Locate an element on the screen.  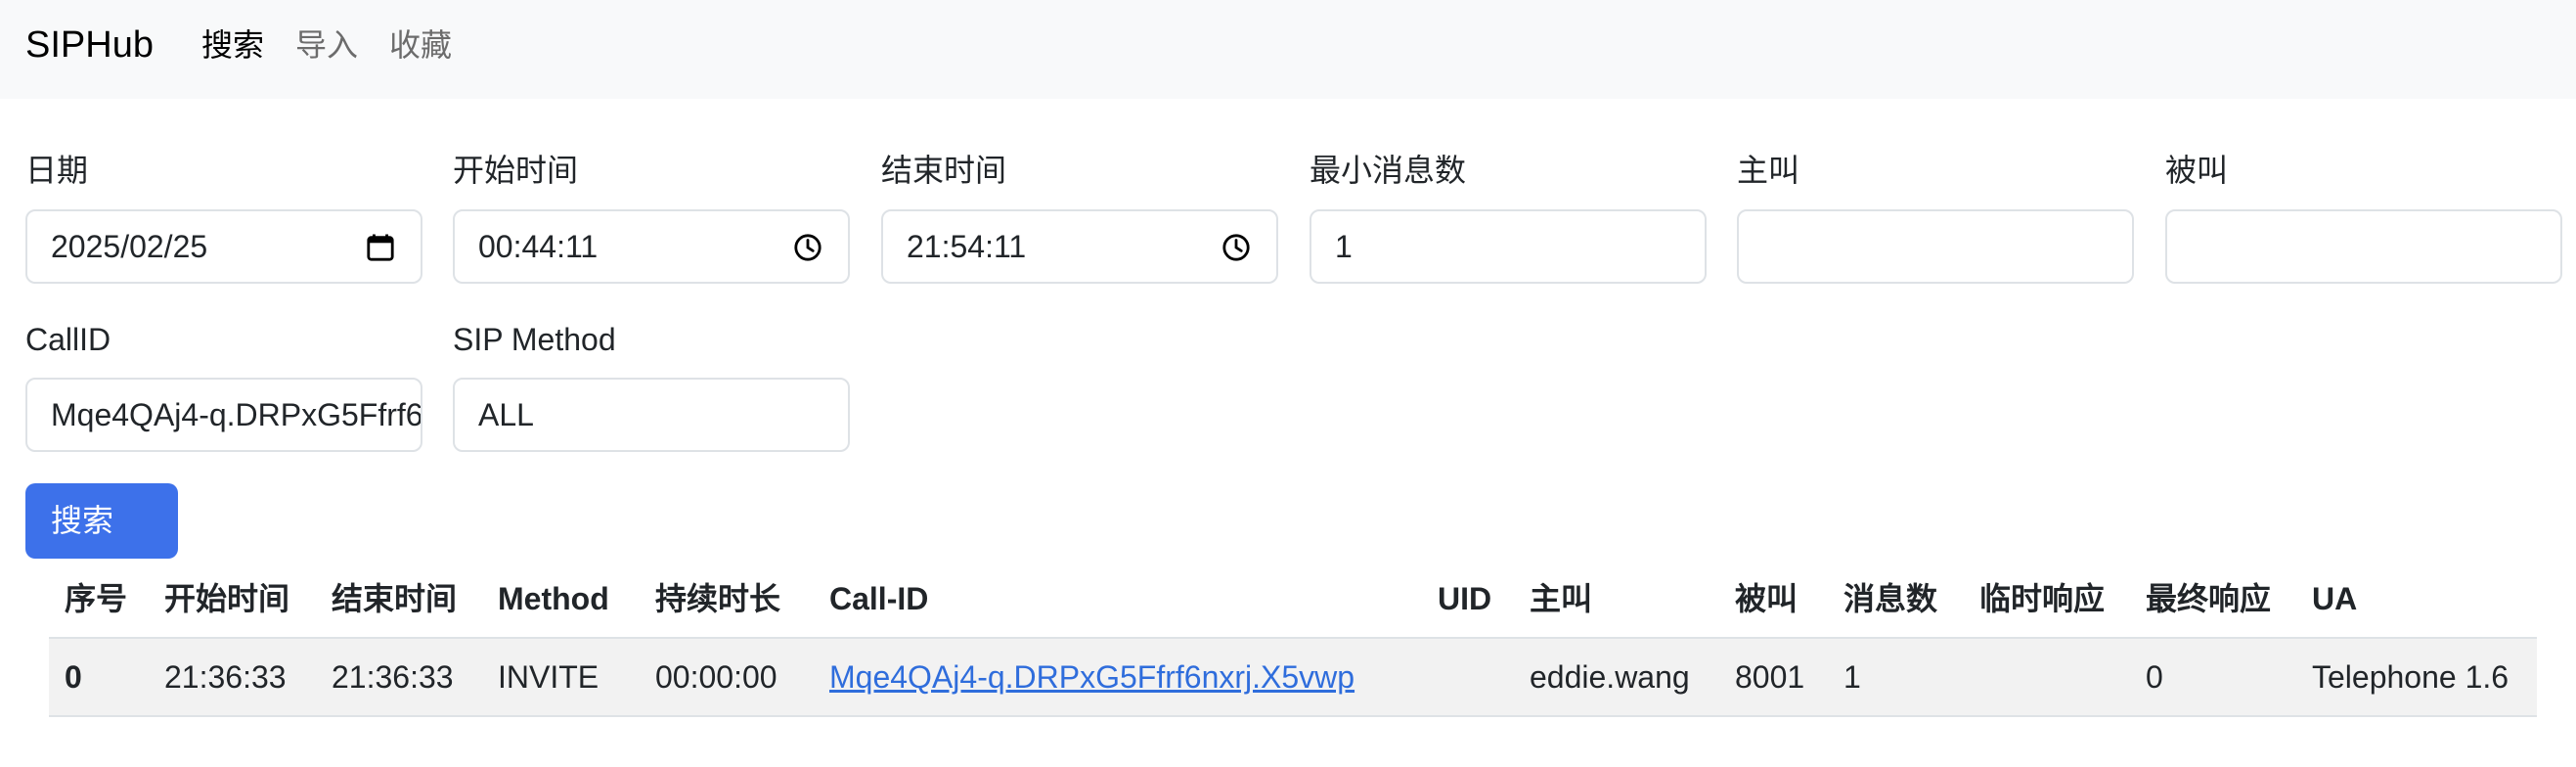
callid-label: CallID is located at coordinates (68, 339).